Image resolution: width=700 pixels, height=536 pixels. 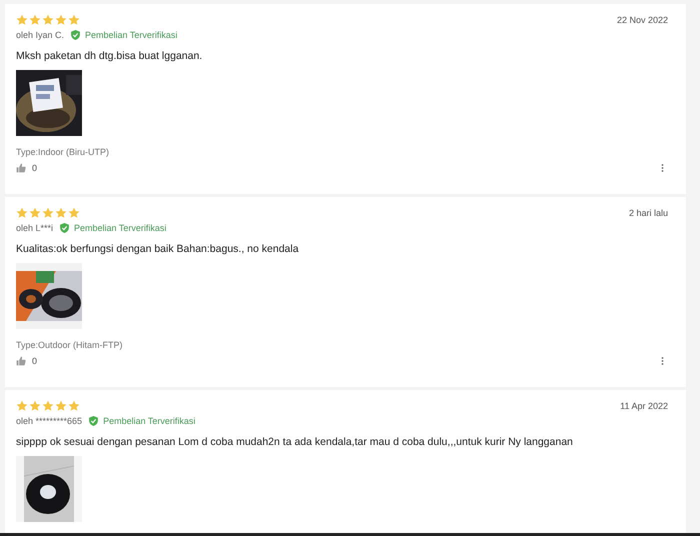 I want to click on reviewer-name: oleh *********665, so click(x=49, y=421).